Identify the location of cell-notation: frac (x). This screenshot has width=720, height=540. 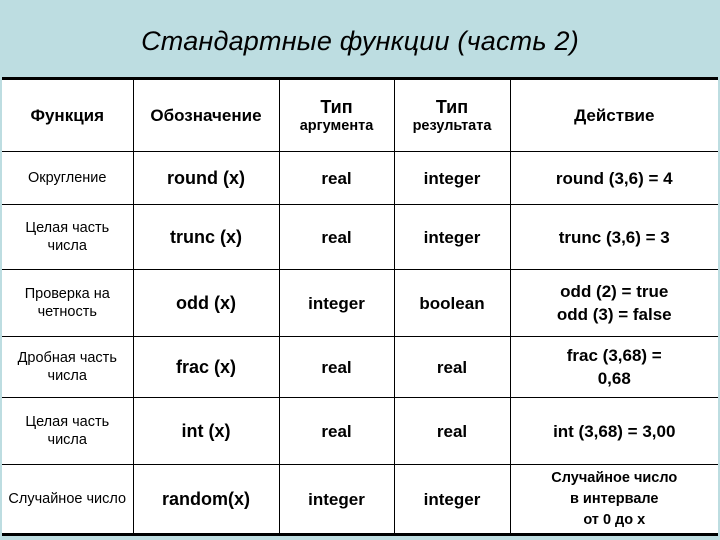
(206, 367).